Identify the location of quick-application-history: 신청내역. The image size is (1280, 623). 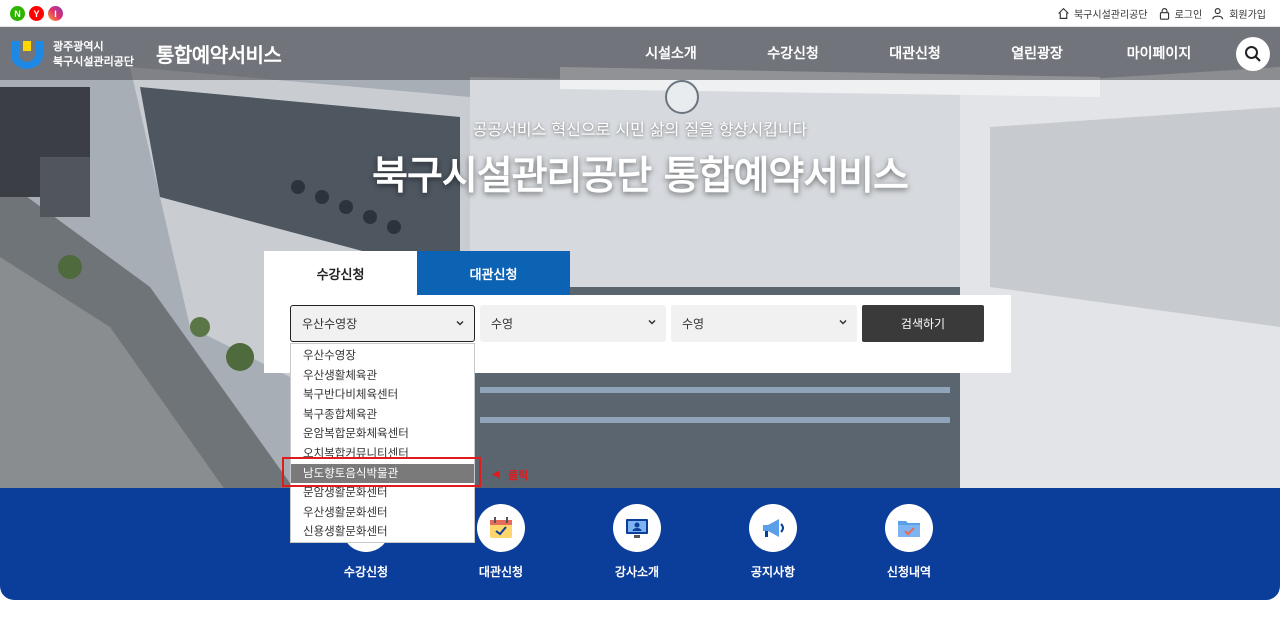
(909, 542).